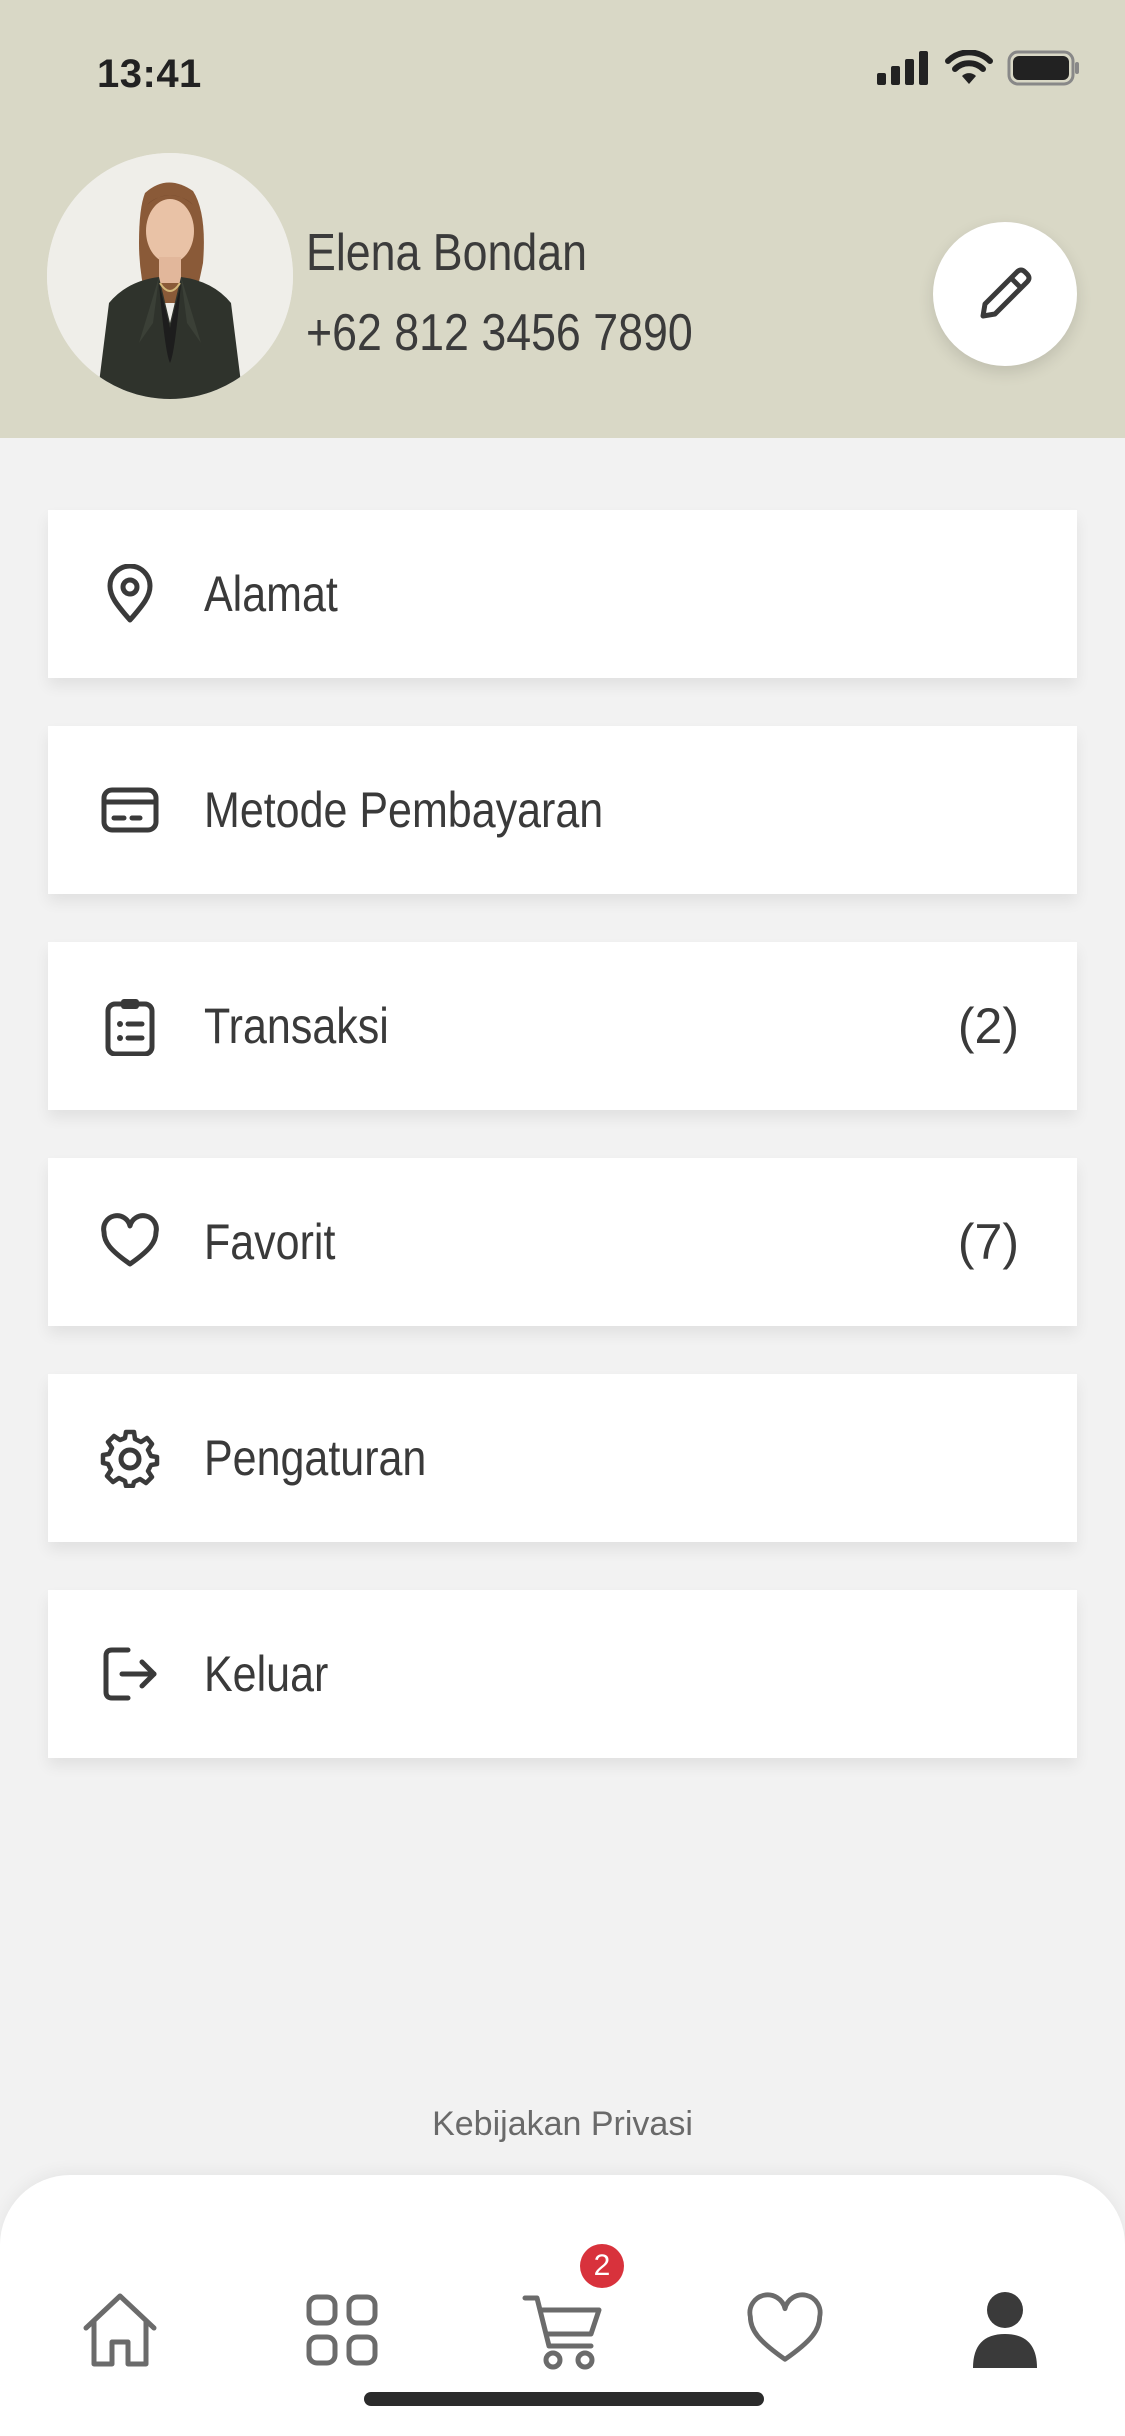  I want to click on user-name: Elena Bondan, so click(446, 253).